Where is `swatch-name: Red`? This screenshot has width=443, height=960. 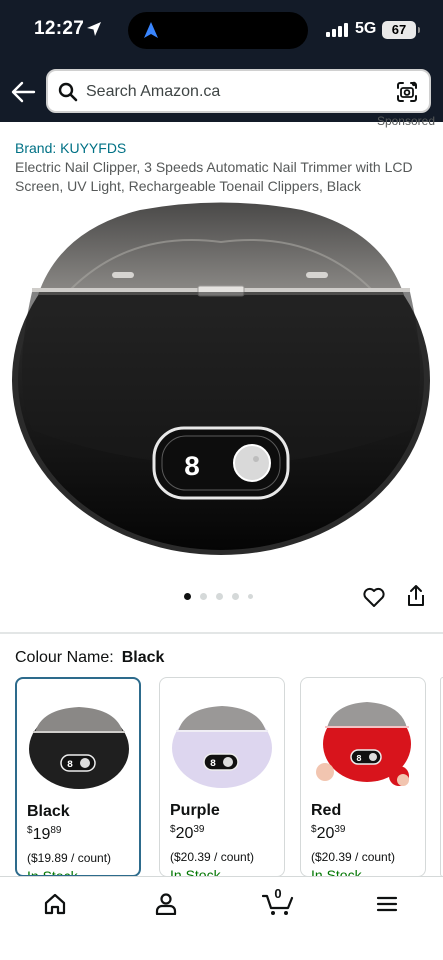 swatch-name: Red is located at coordinates (326, 810).